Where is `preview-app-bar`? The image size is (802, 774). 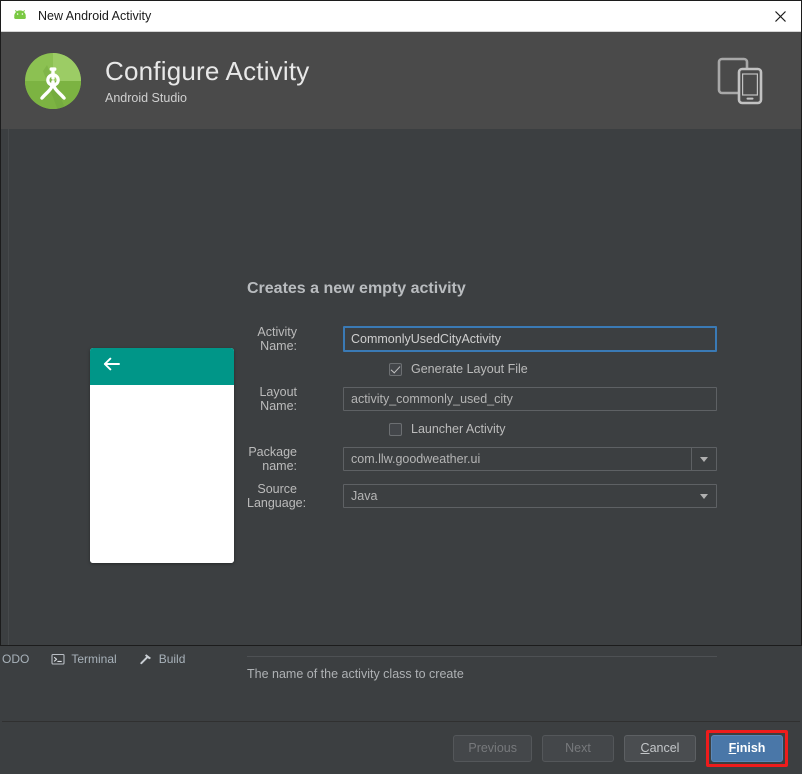 preview-app-bar is located at coordinates (162, 366).